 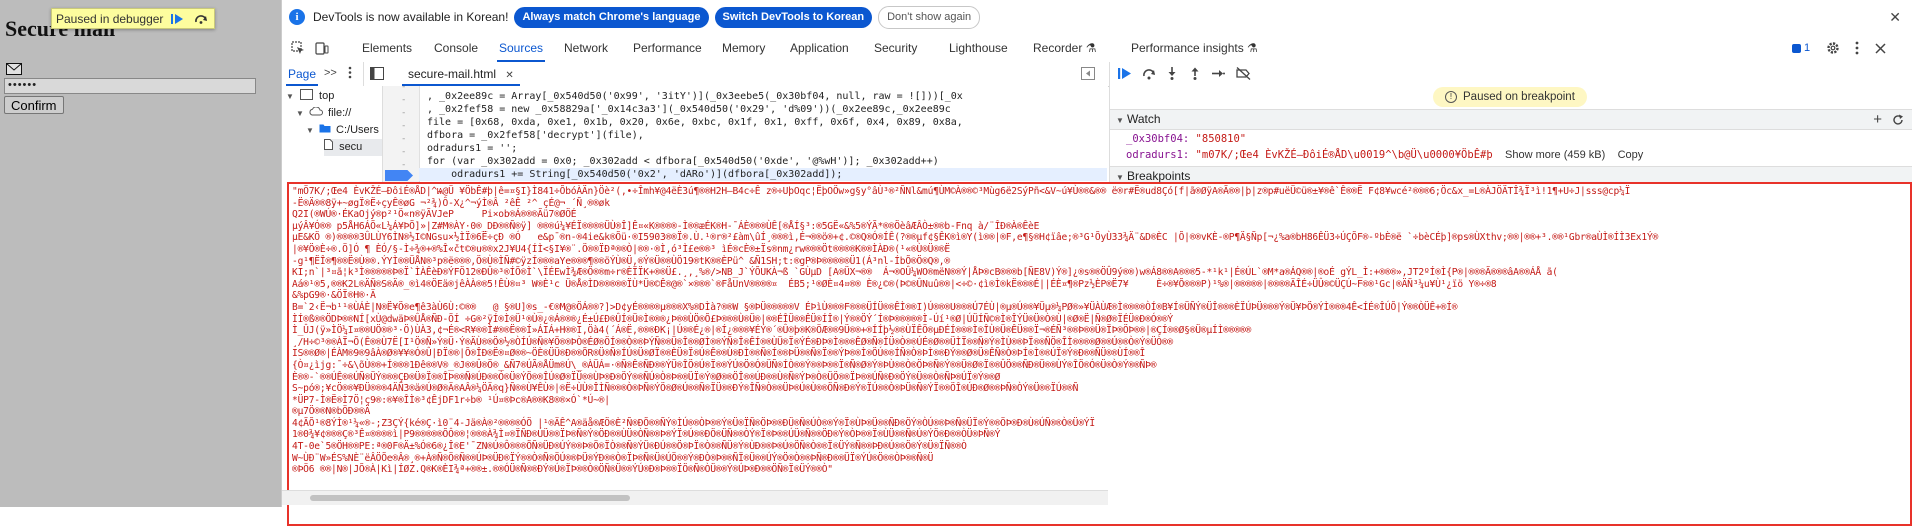 I want to click on tab-sources: Sources, so click(x=521, y=48).